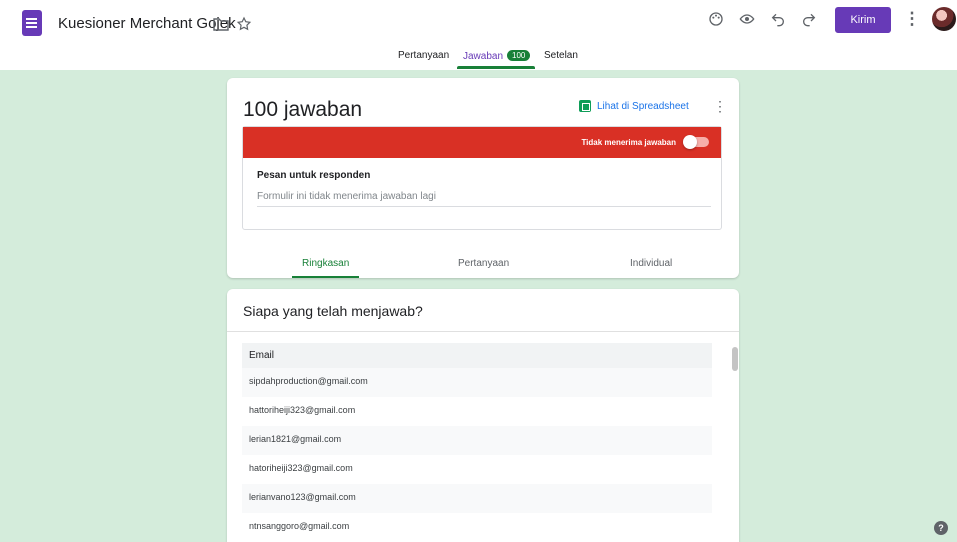 This screenshot has width=957, height=542. Describe the element at coordinates (483, 331) in the screenshot. I see `divider` at that location.